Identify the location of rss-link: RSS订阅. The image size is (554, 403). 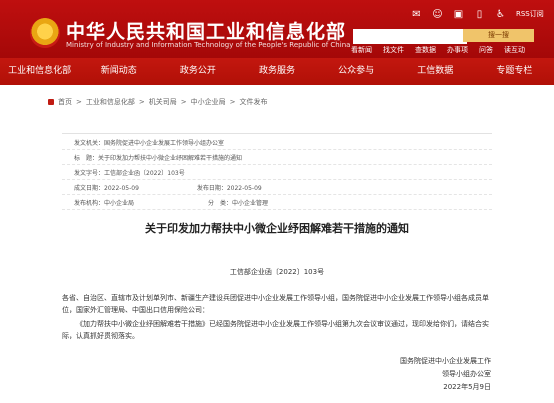
(530, 14).